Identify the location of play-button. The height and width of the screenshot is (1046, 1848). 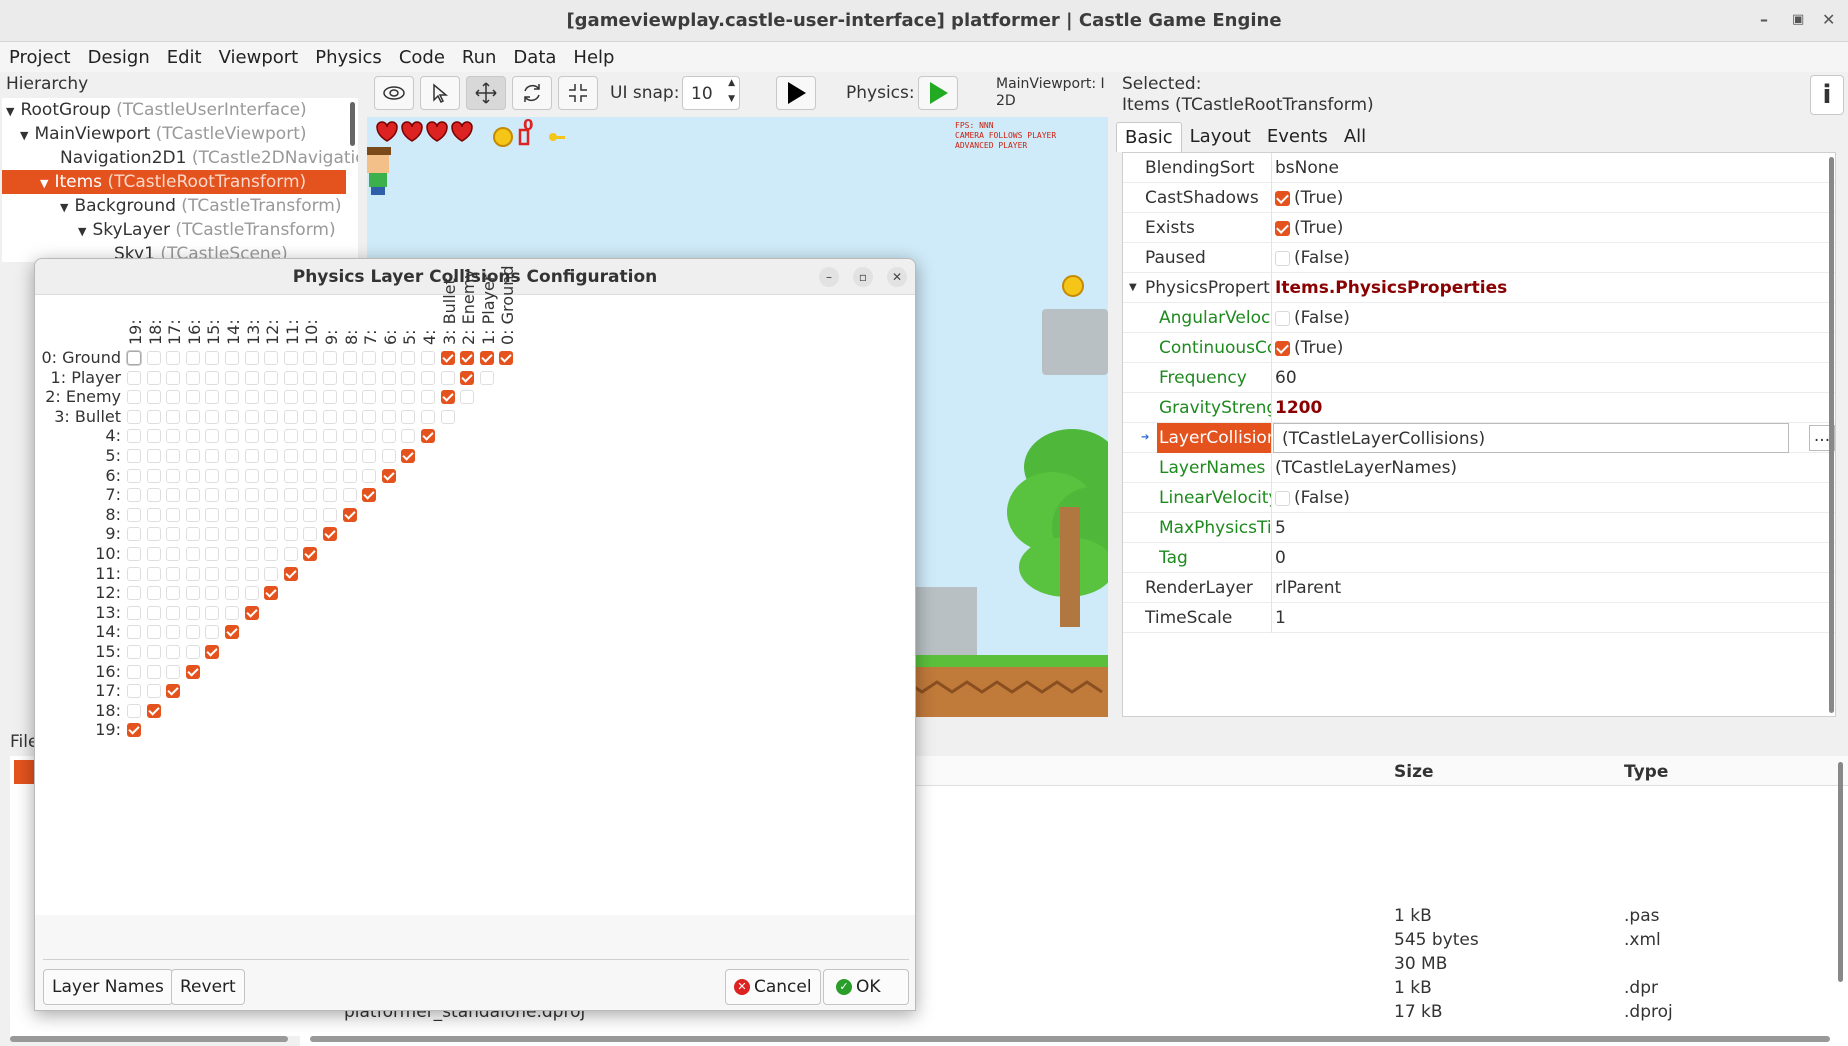
(796, 93).